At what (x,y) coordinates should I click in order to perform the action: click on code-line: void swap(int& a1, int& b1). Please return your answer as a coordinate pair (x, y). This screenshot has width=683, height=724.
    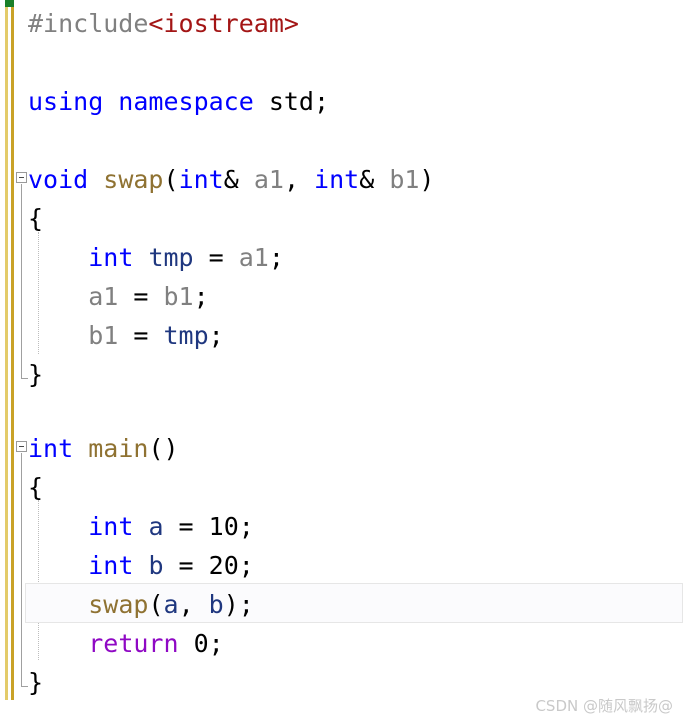
    Looking at the image, I should click on (231, 179).